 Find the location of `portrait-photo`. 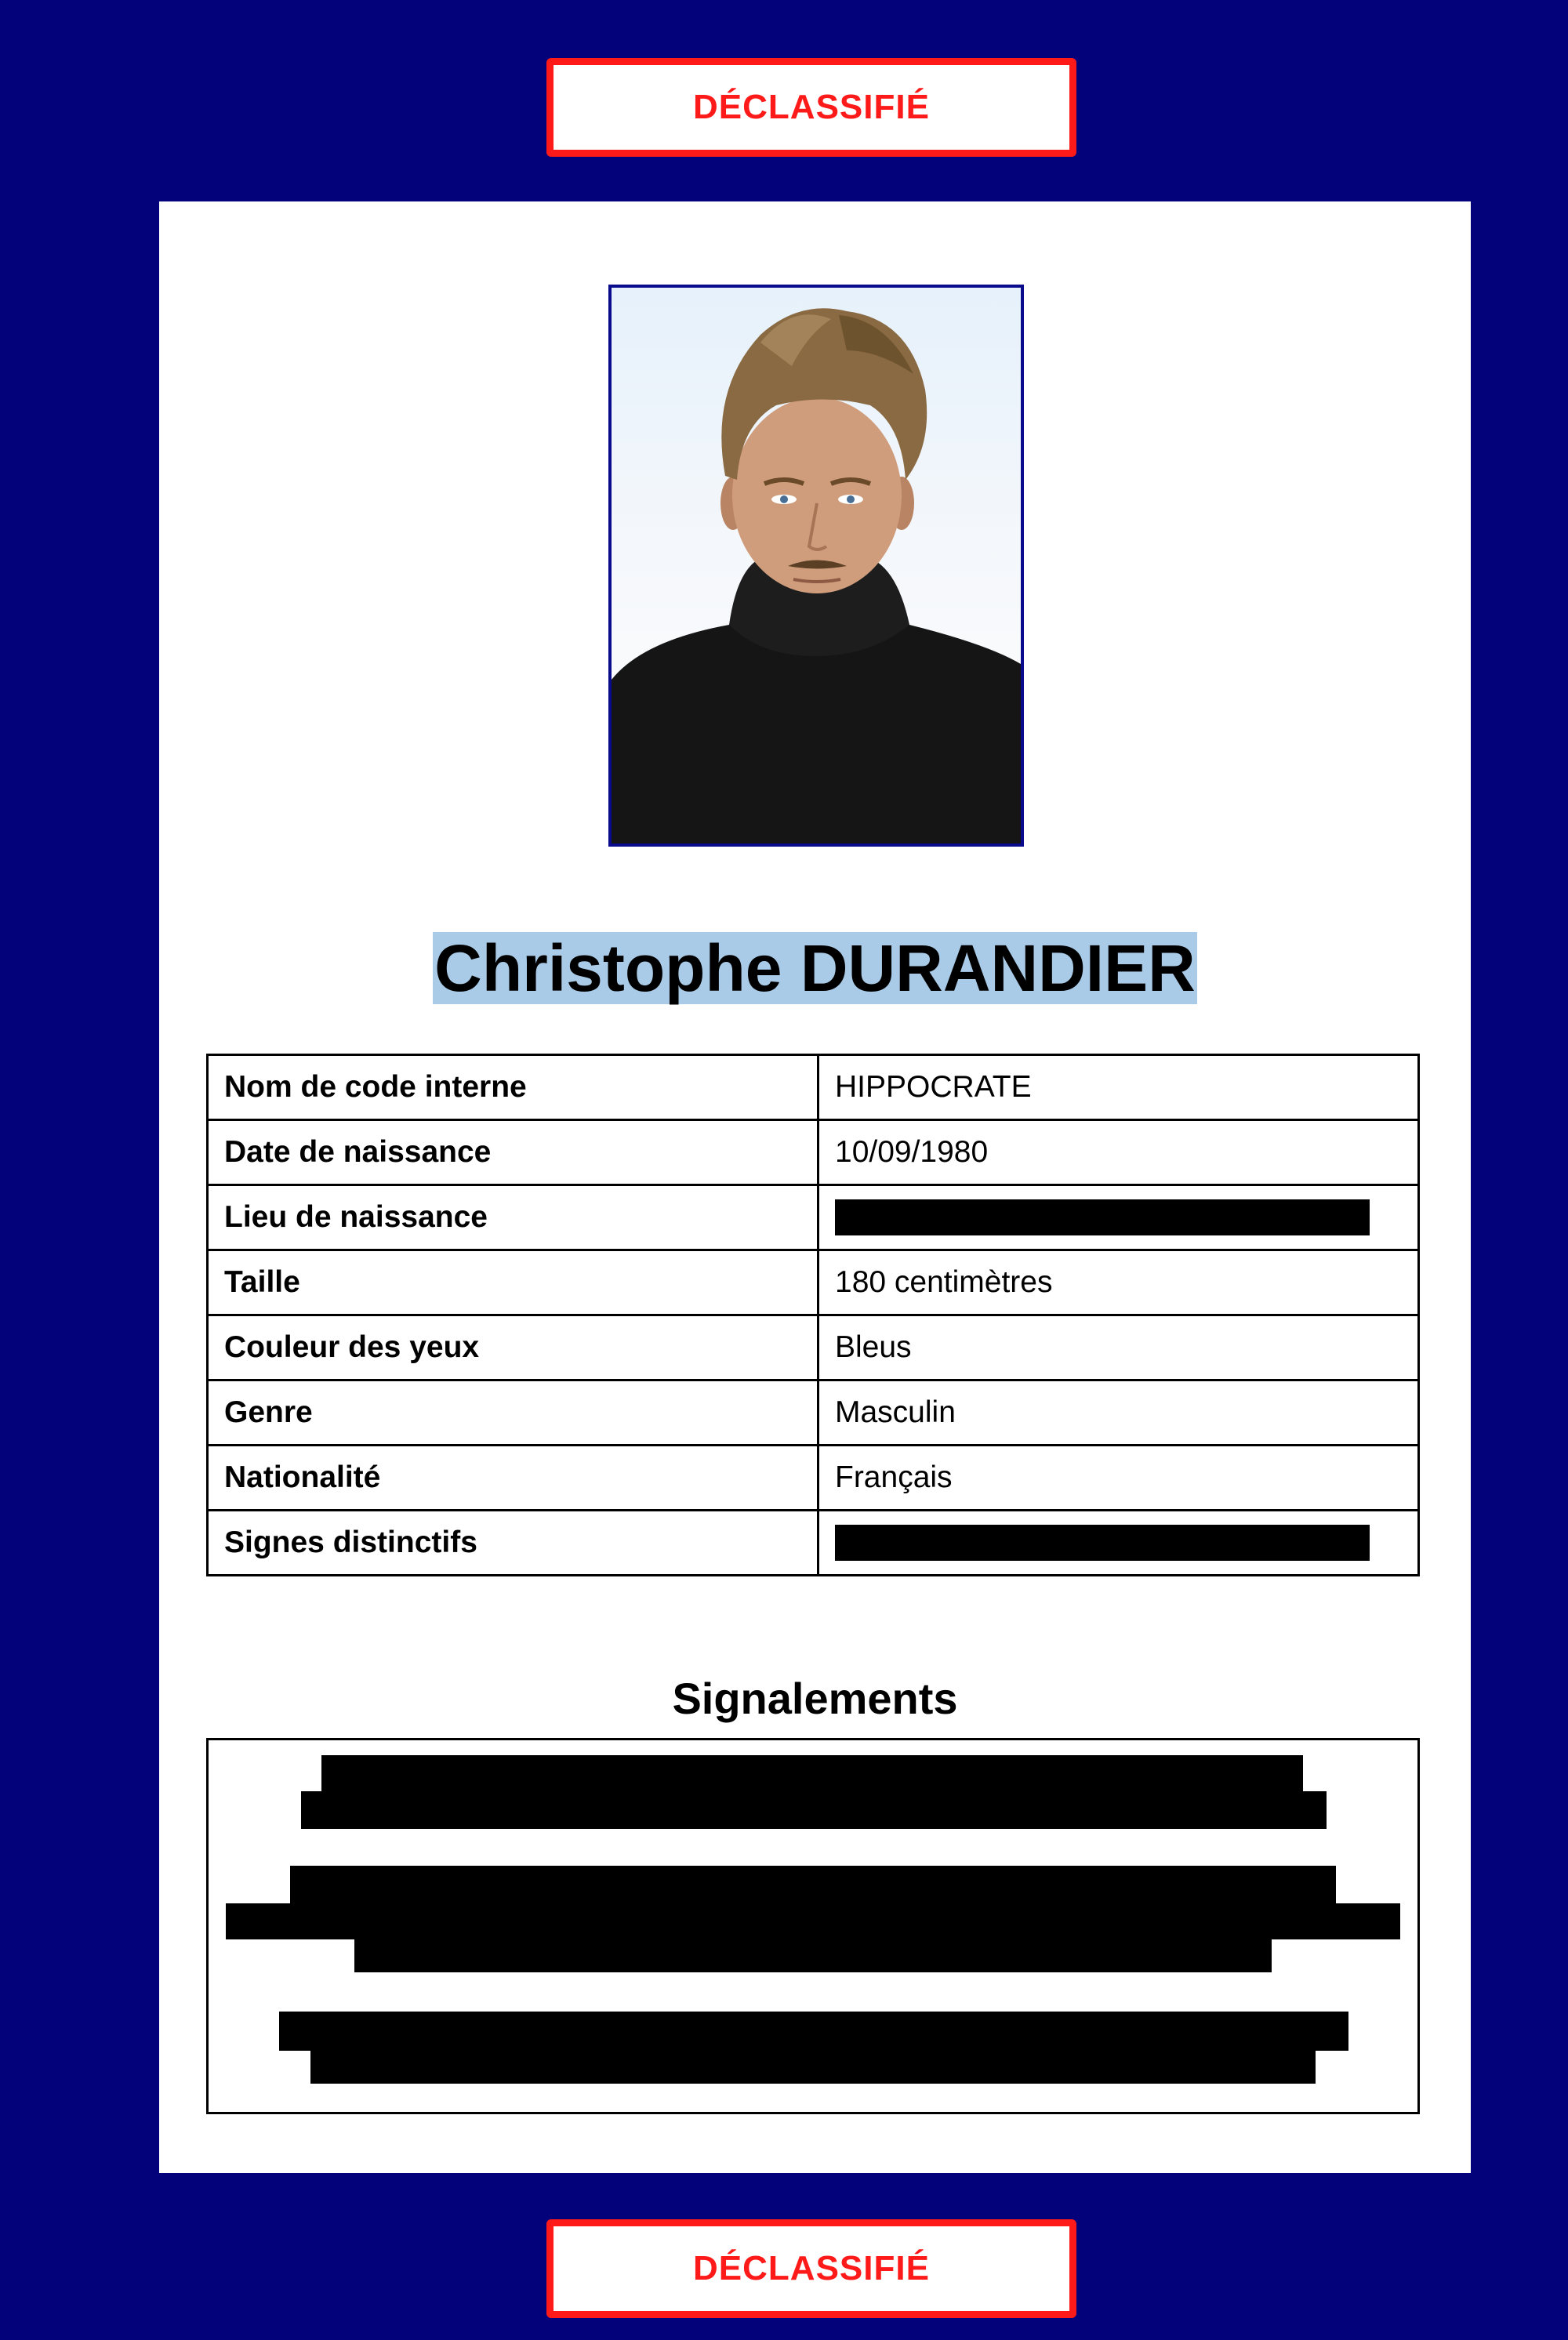

portrait-photo is located at coordinates (816, 566).